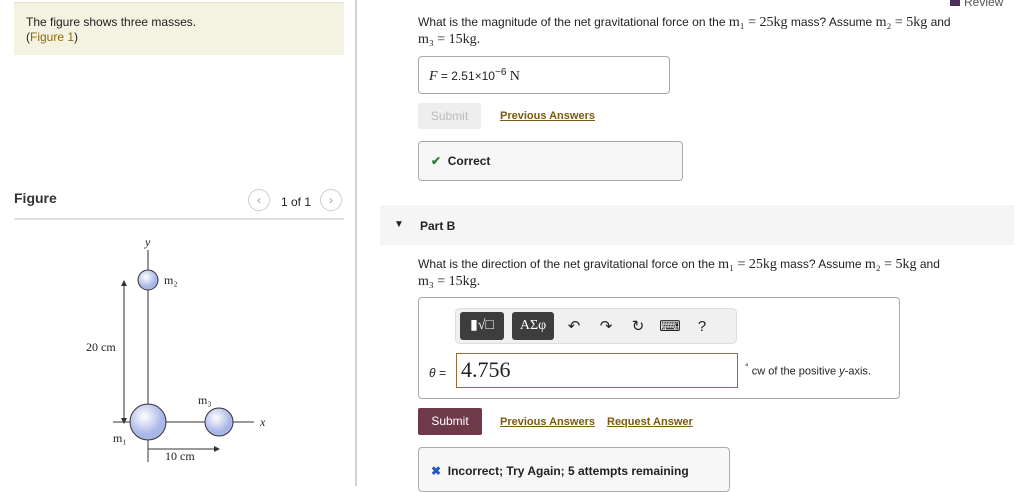  I want to click on x-icon: ✖, so click(436, 471).